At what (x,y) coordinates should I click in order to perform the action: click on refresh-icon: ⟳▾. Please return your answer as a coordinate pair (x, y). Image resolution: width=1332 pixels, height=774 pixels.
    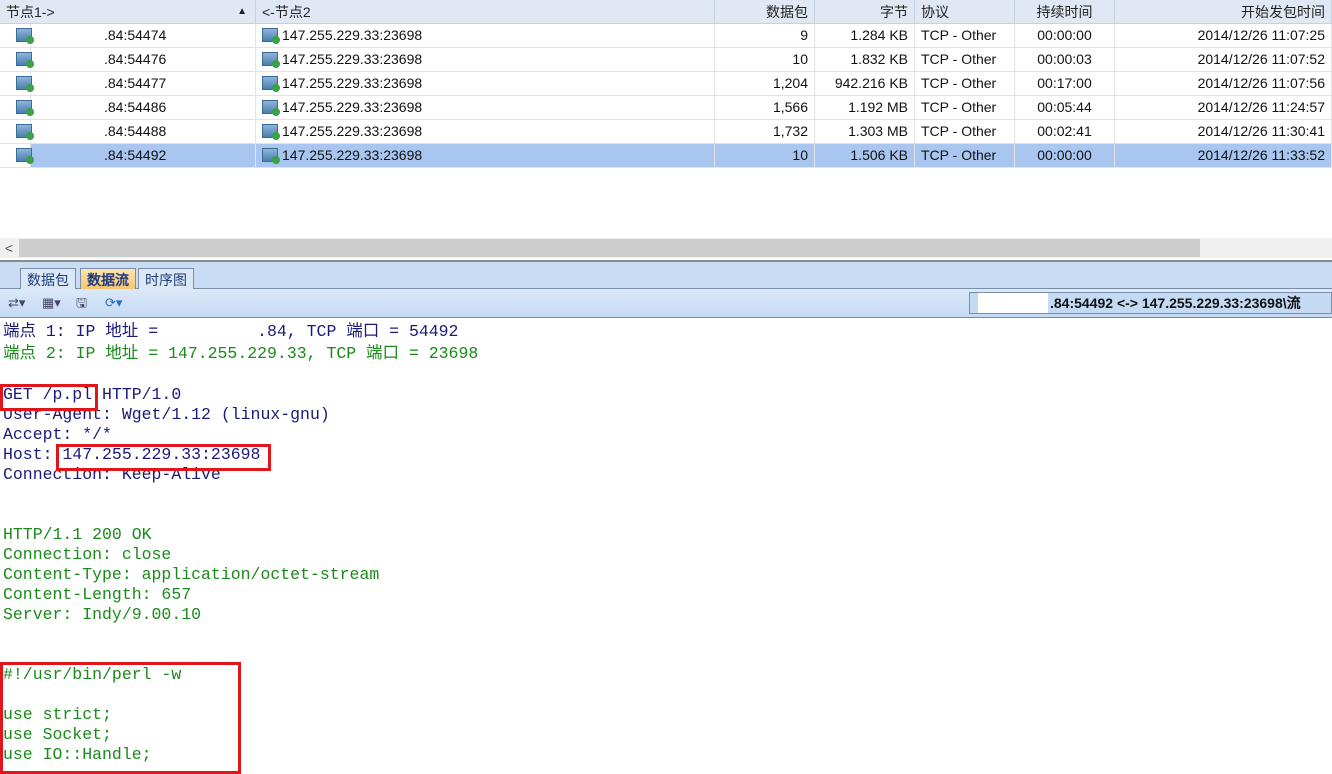
    Looking at the image, I should click on (113, 303).